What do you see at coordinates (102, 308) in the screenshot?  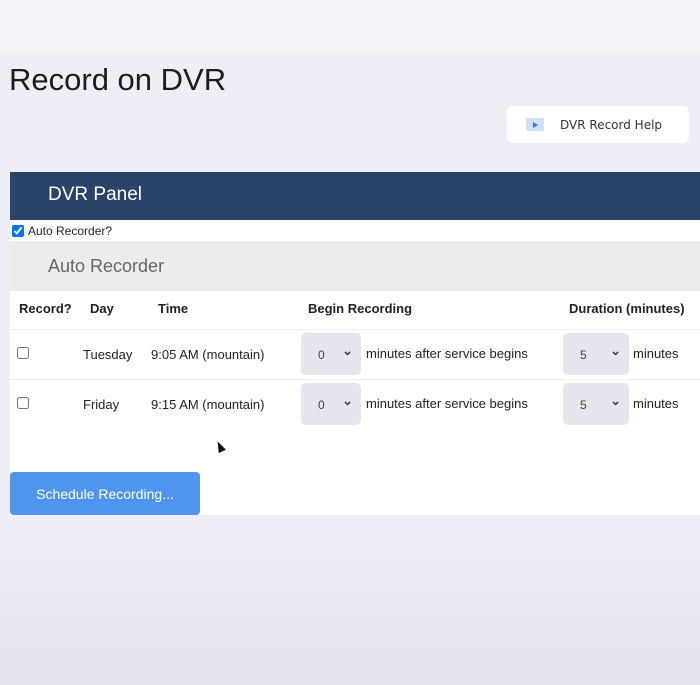 I see `header-day: Day` at bounding box center [102, 308].